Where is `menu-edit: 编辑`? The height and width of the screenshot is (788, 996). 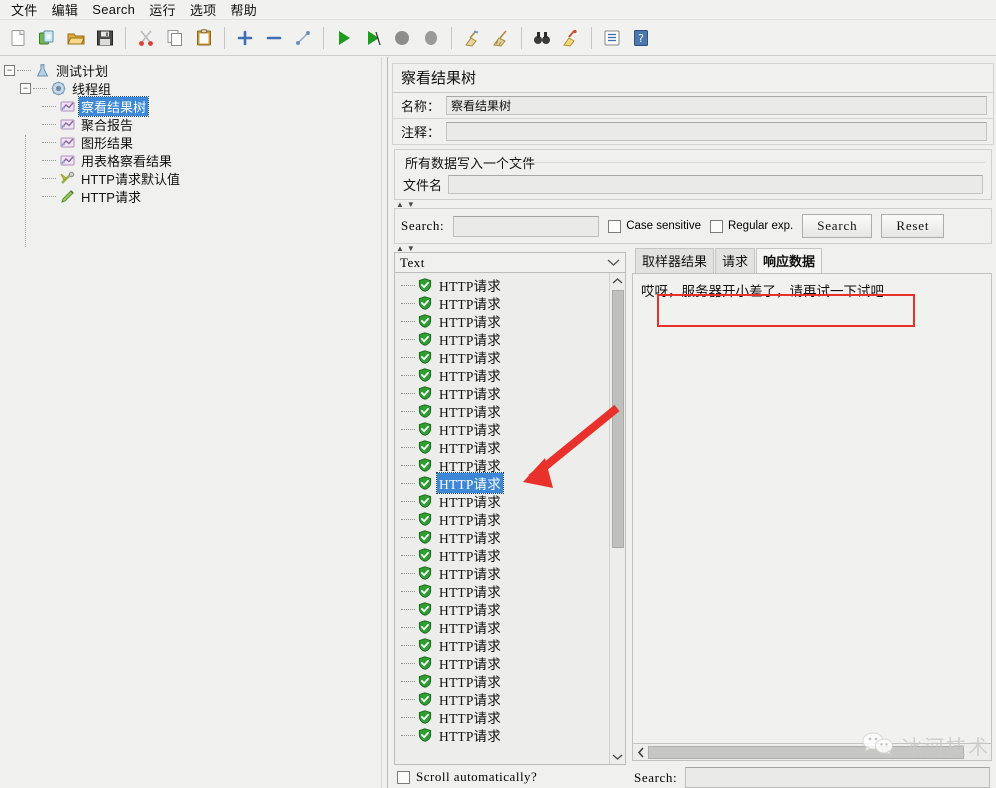 menu-edit: 编辑 is located at coordinates (65, 10).